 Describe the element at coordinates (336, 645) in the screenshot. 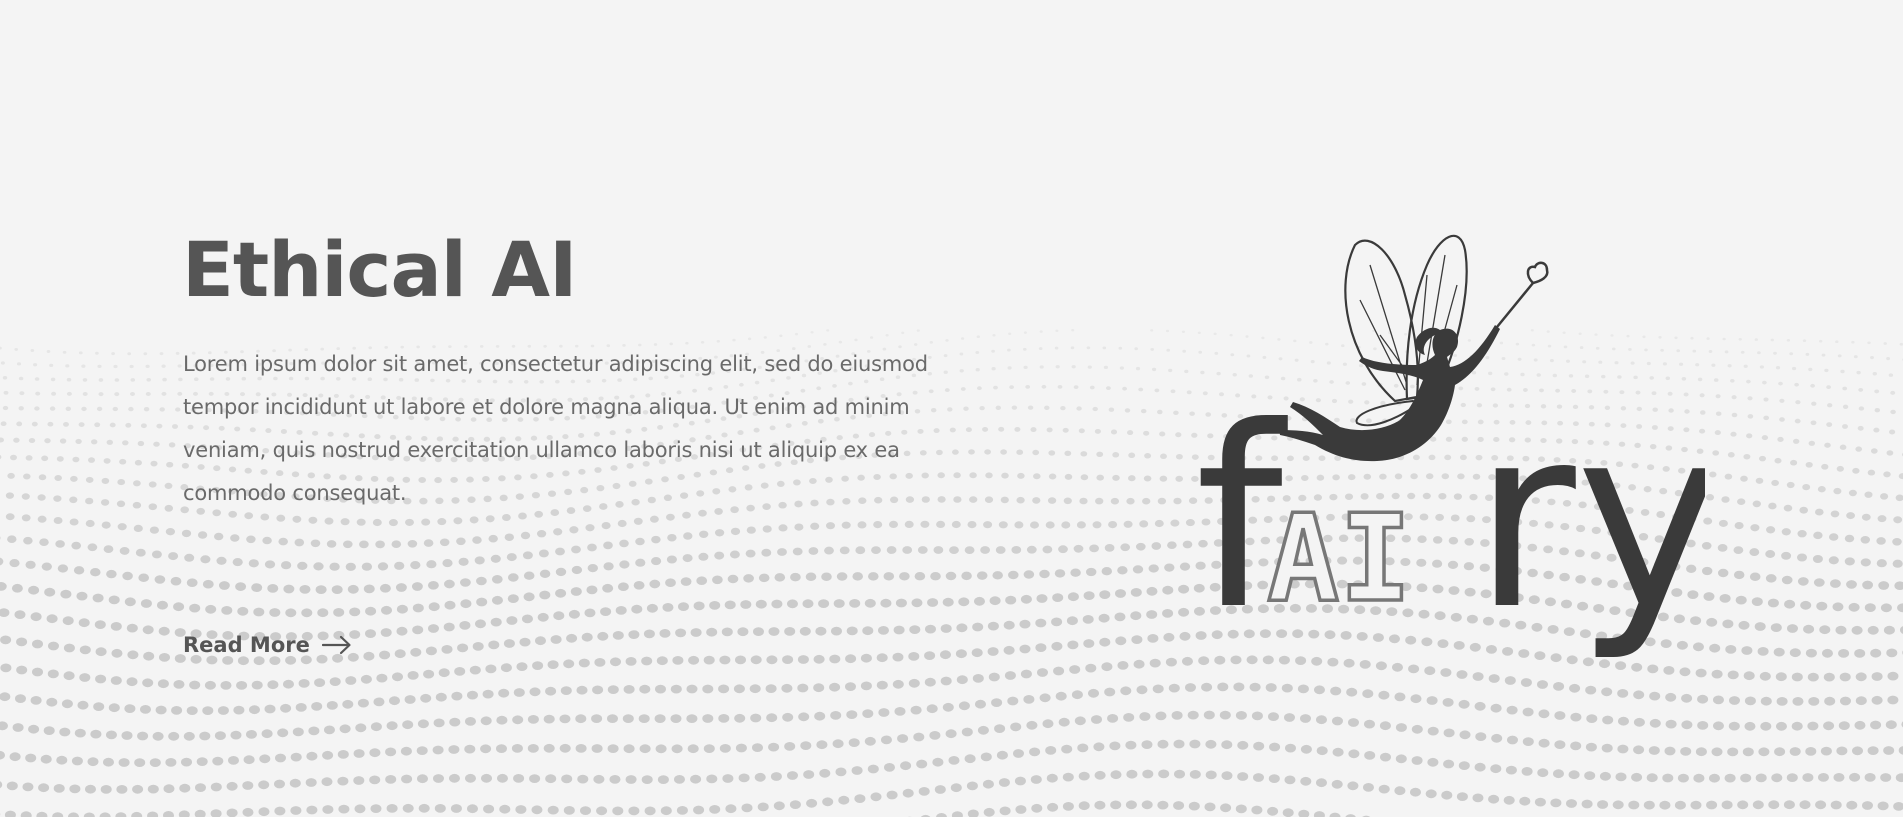

I see `arrow-right-icon` at that location.